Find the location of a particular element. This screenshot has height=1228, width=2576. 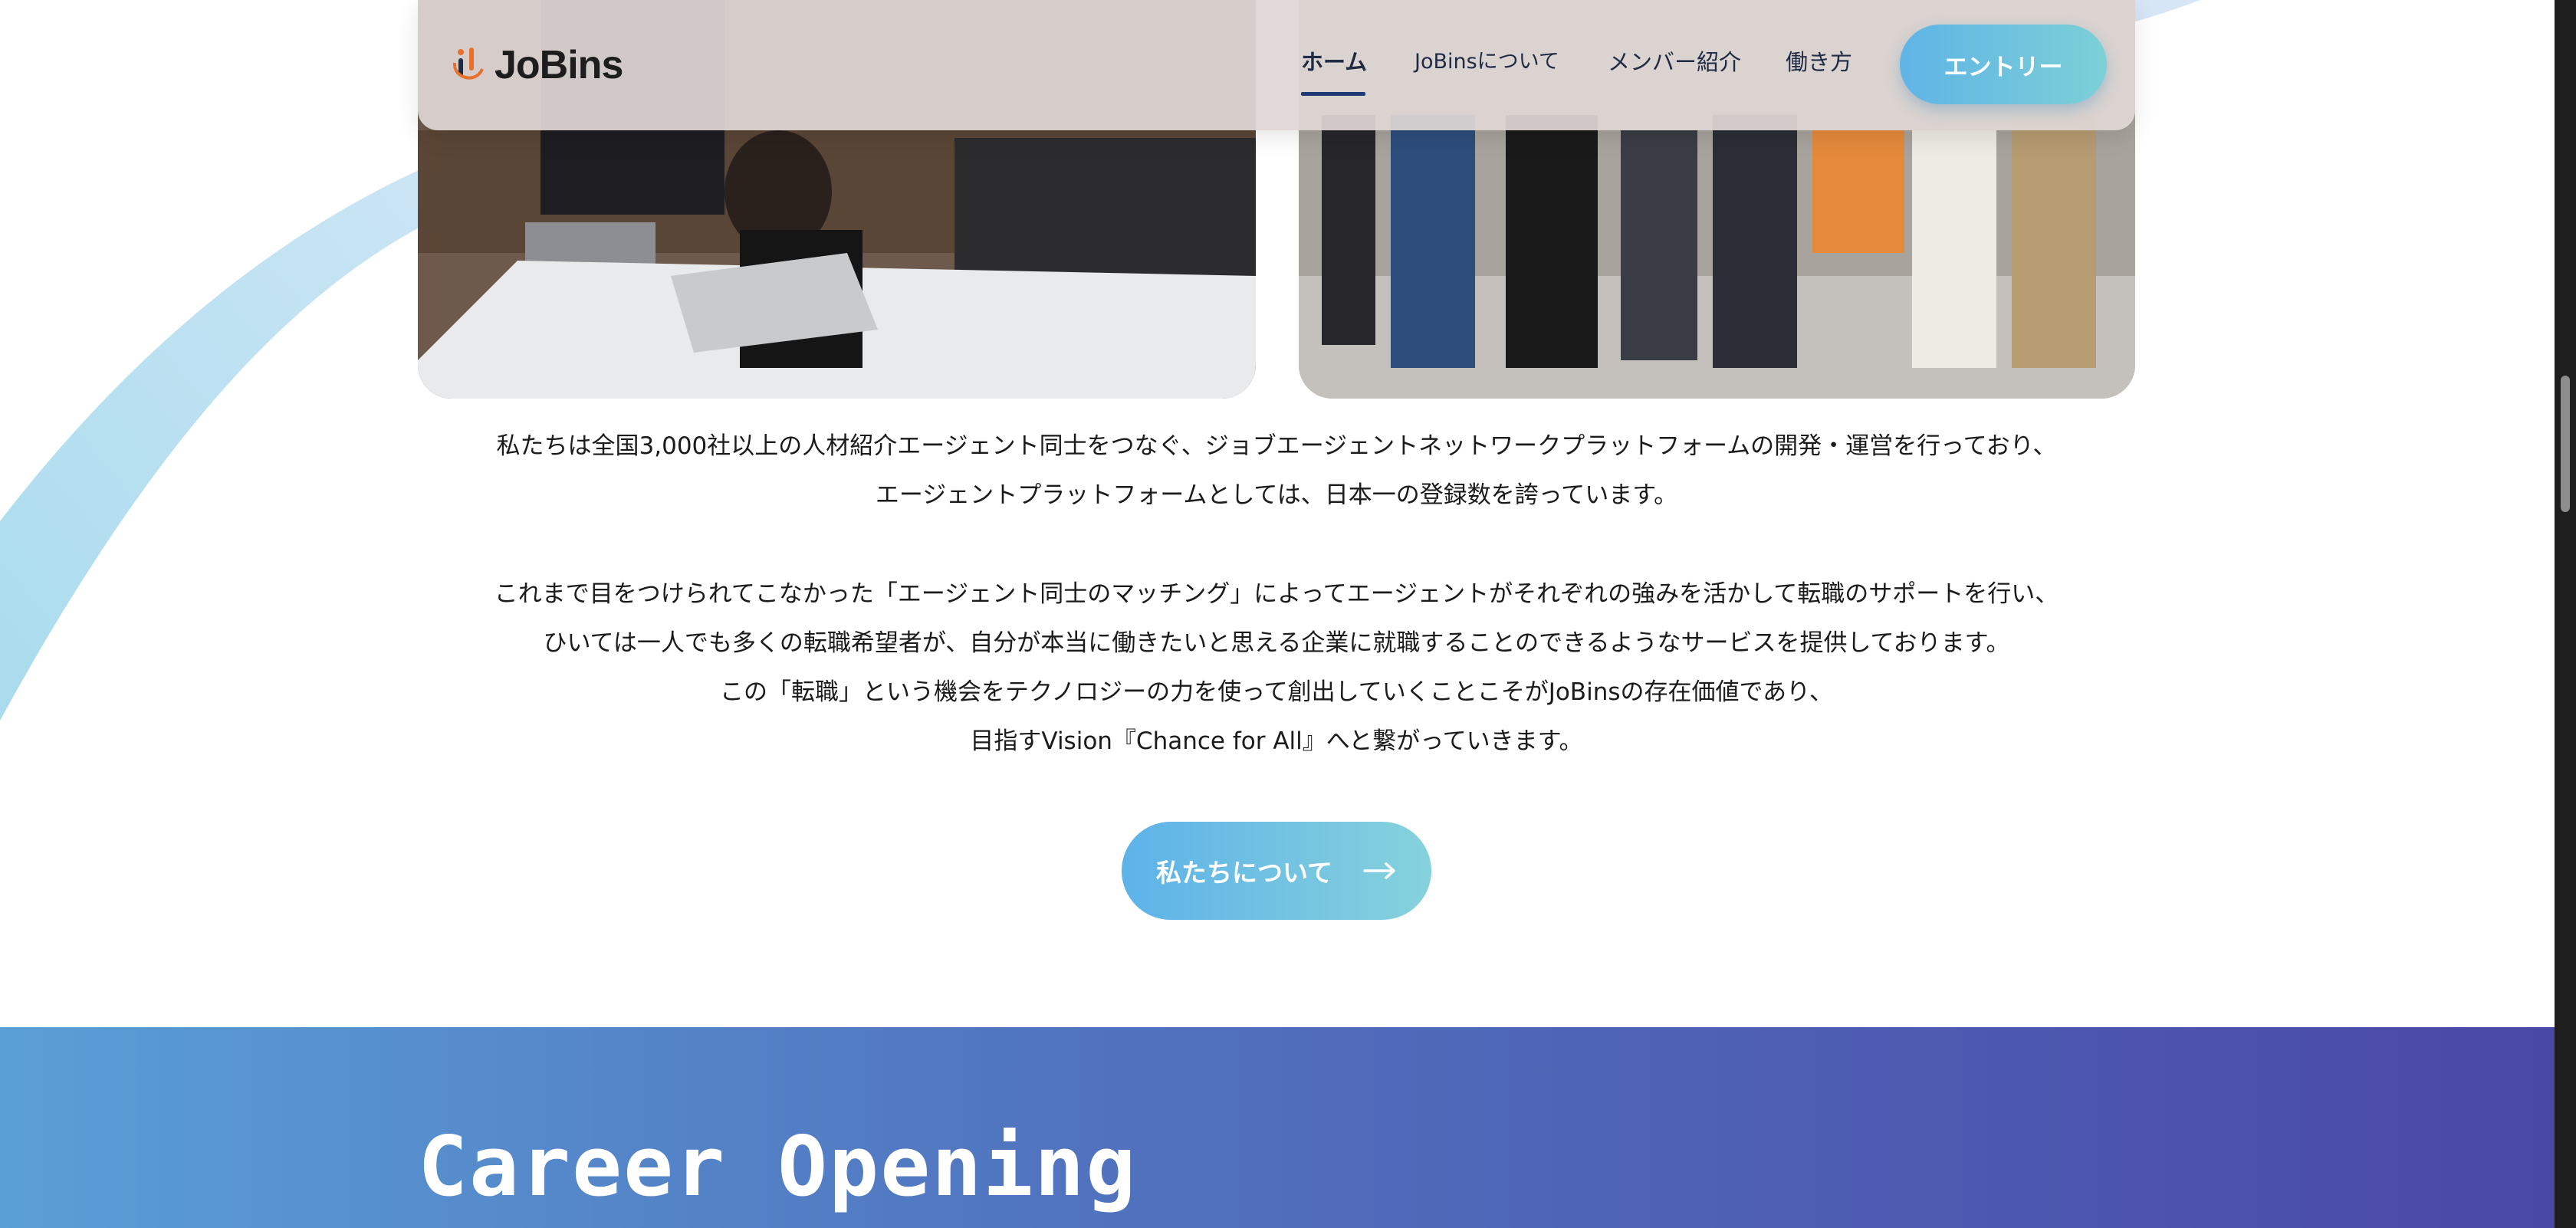

about-us-button-label: 私たちについて is located at coordinates (1244, 873).